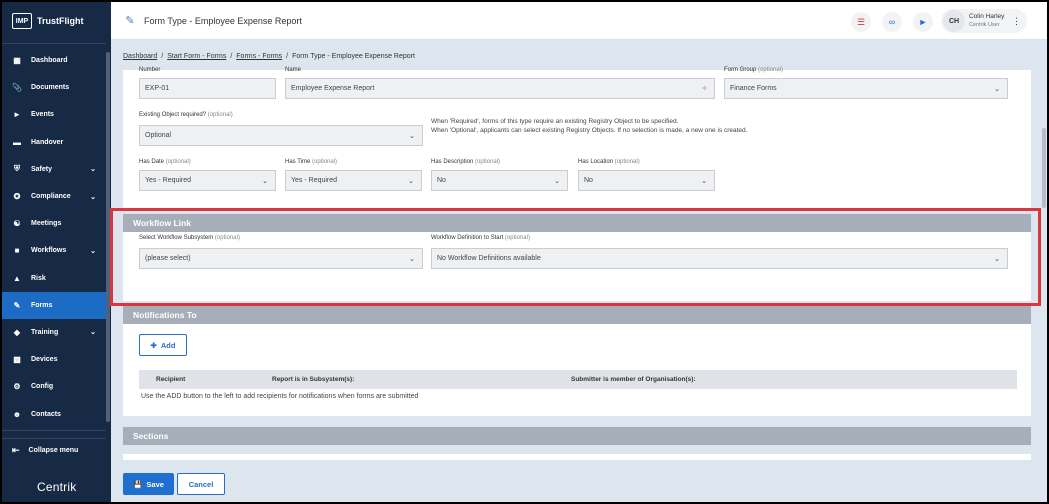 The image size is (1049, 504). Describe the element at coordinates (646, 180) in the screenshot. I see `has-location-select: No ⌄` at that location.